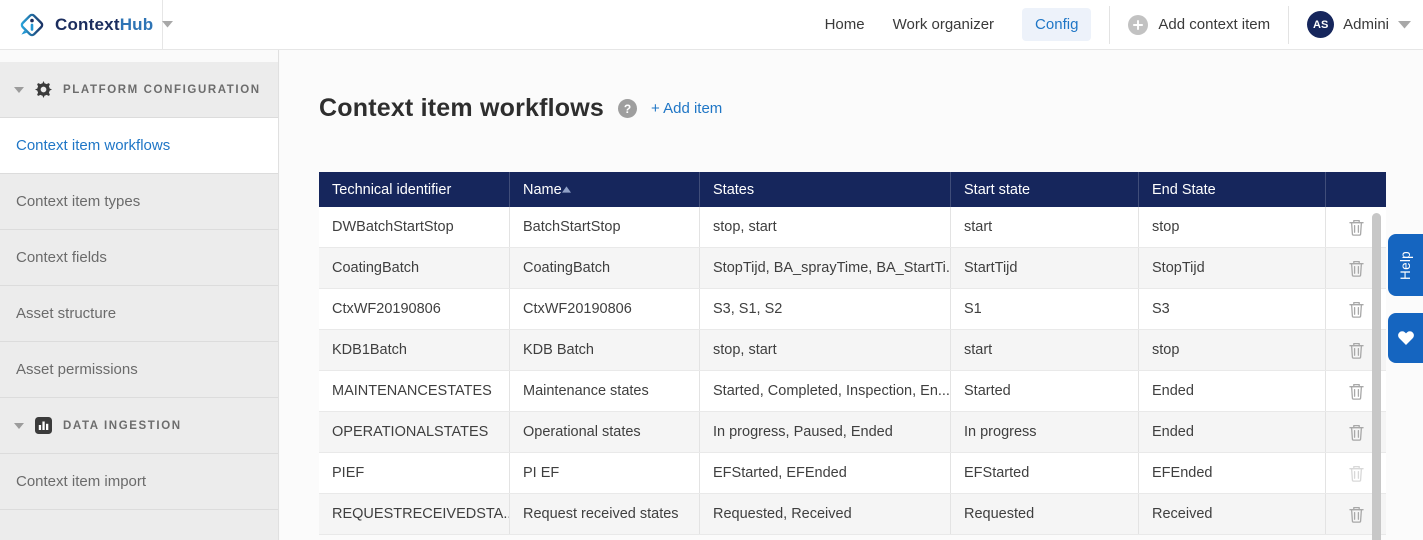 This screenshot has width=1423, height=540. I want to click on table-row: KDB1Batch KDB Batch stop, start start stop, so click(852, 350).